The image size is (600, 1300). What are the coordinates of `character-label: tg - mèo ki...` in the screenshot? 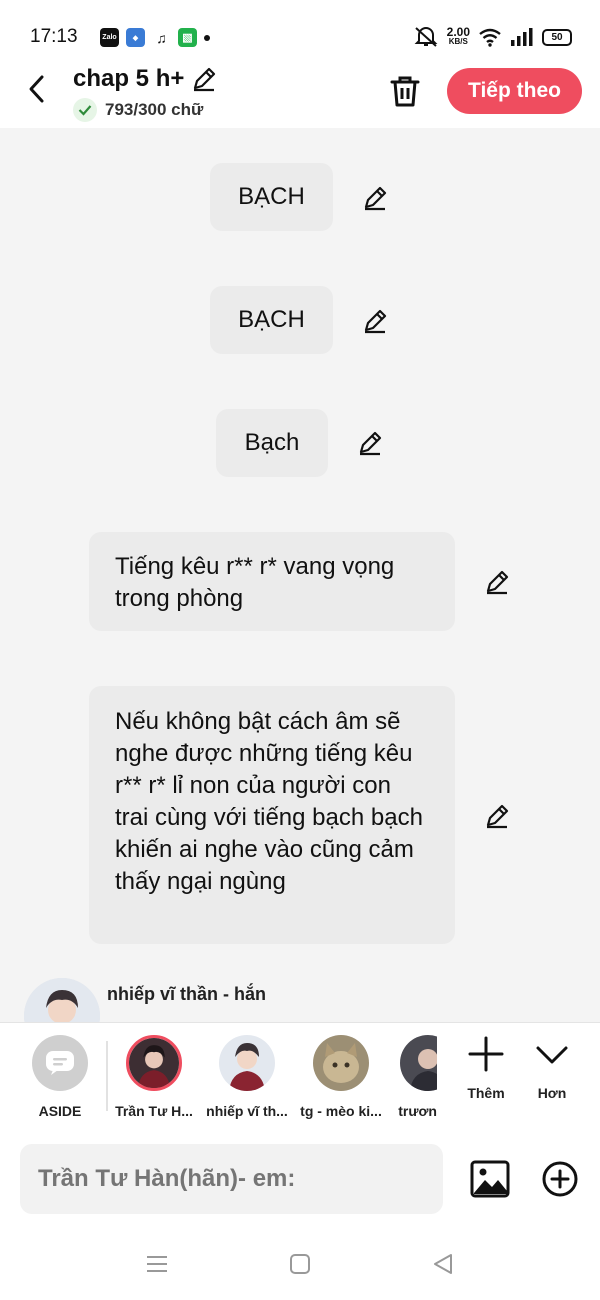 It's located at (341, 1111).